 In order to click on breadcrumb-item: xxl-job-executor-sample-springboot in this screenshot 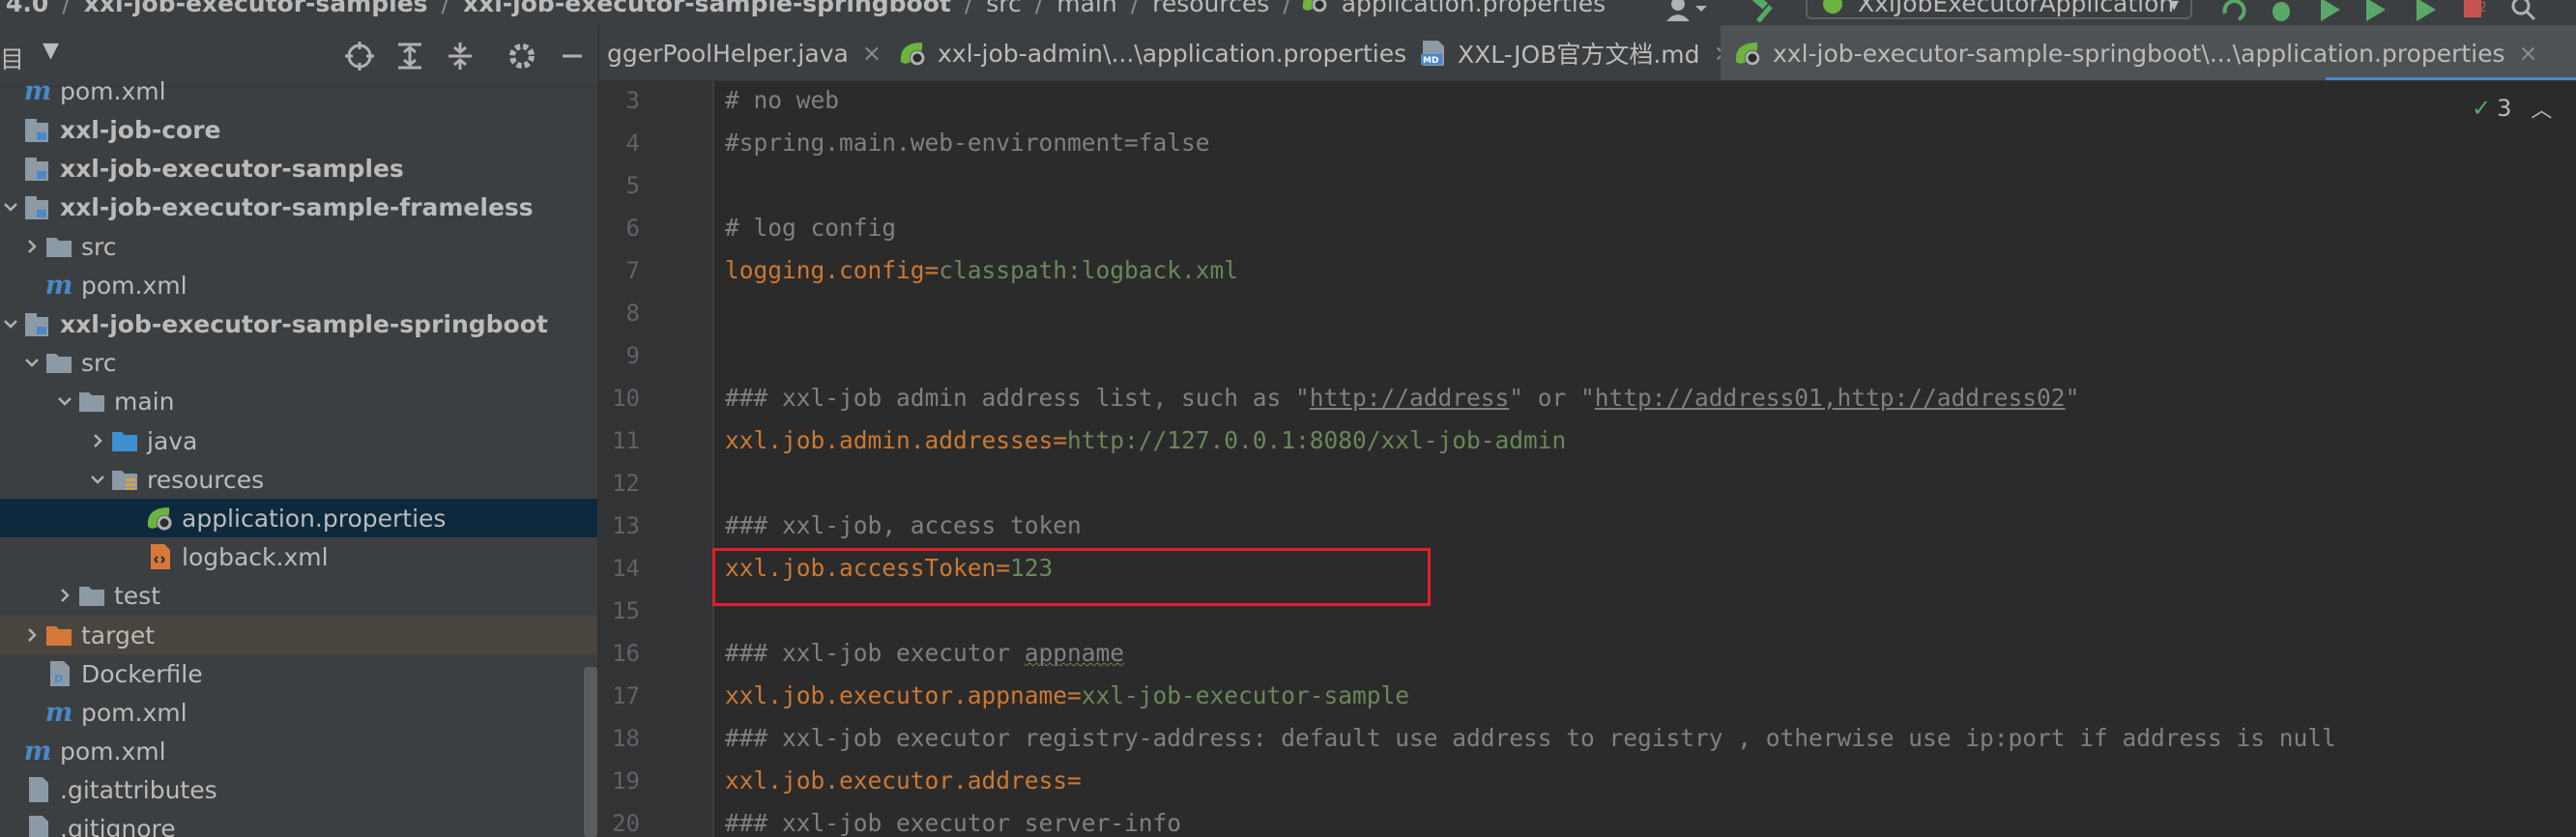, I will do `click(707, 8)`.